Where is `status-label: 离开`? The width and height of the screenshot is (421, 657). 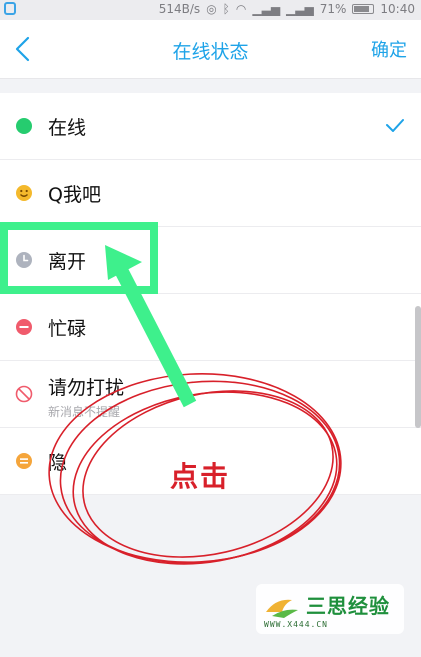 status-label: 离开 is located at coordinates (67, 262).